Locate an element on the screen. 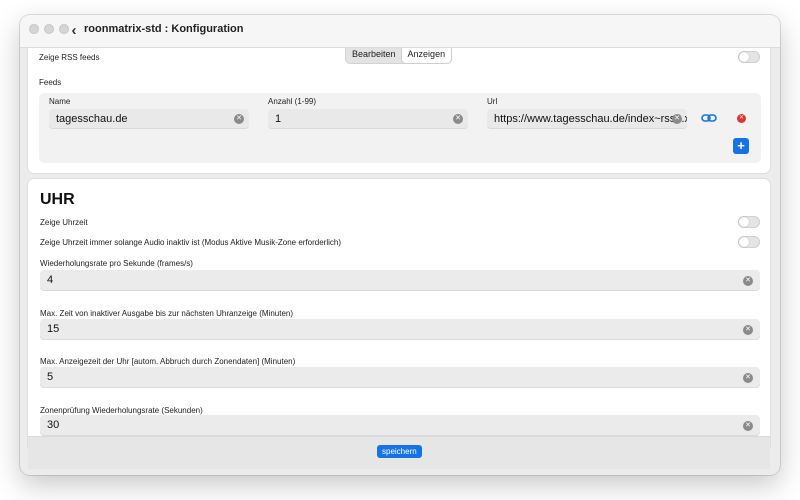  footer-bar: speichern is located at coordinates (399, 452).